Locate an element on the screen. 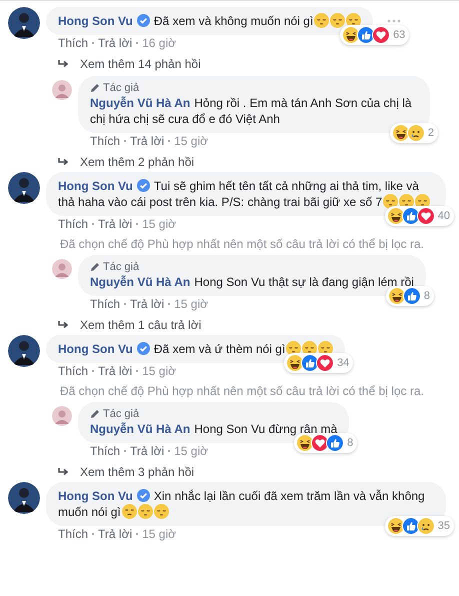  reaction-summary: 34 is located at coordinates (319, 363).